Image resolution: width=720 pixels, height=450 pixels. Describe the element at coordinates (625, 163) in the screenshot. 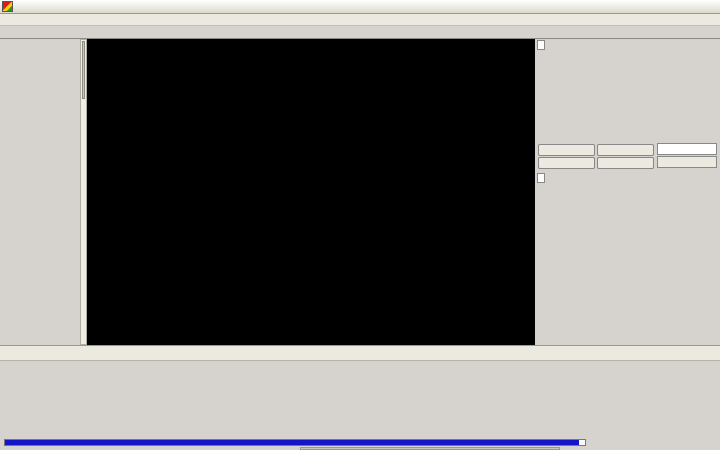

I see `save-tune-as-button` at that location.